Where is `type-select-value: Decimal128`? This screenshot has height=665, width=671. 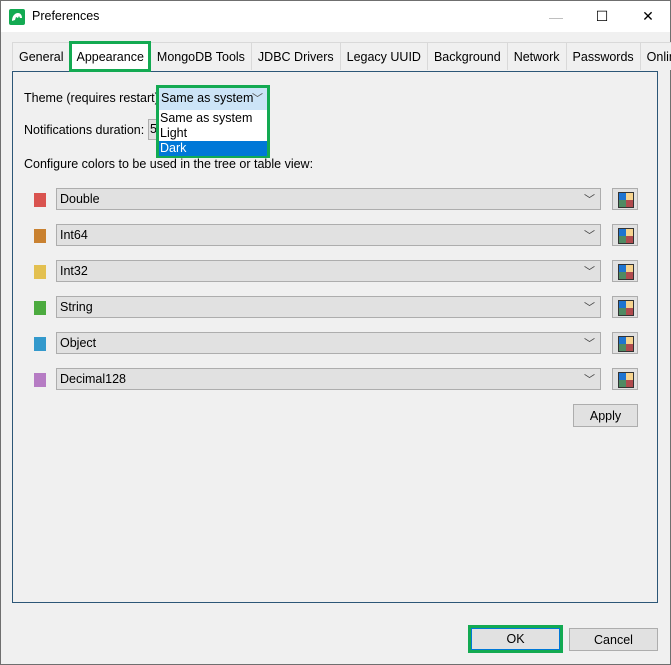
type-select-value: Decimal128 is located at coordinates (93, 379).